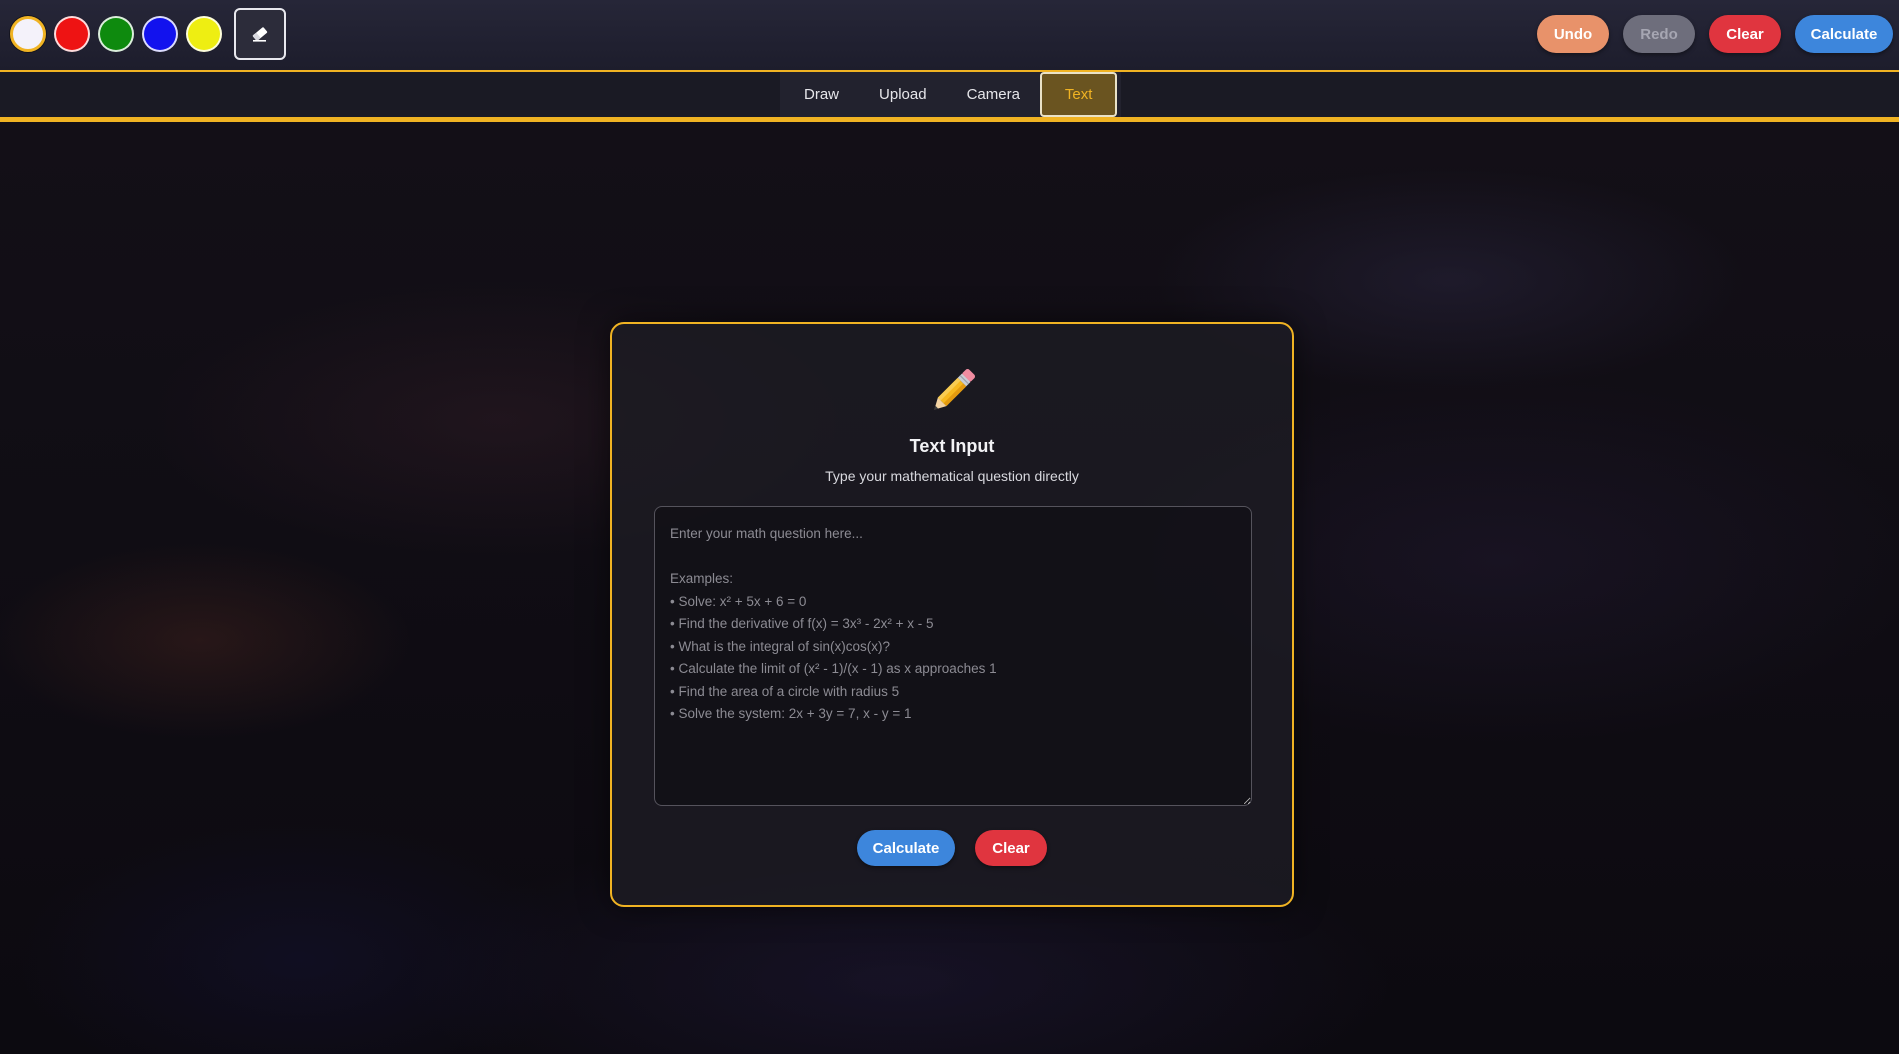  I want to click on color-swatch-green, so click(116, 34).